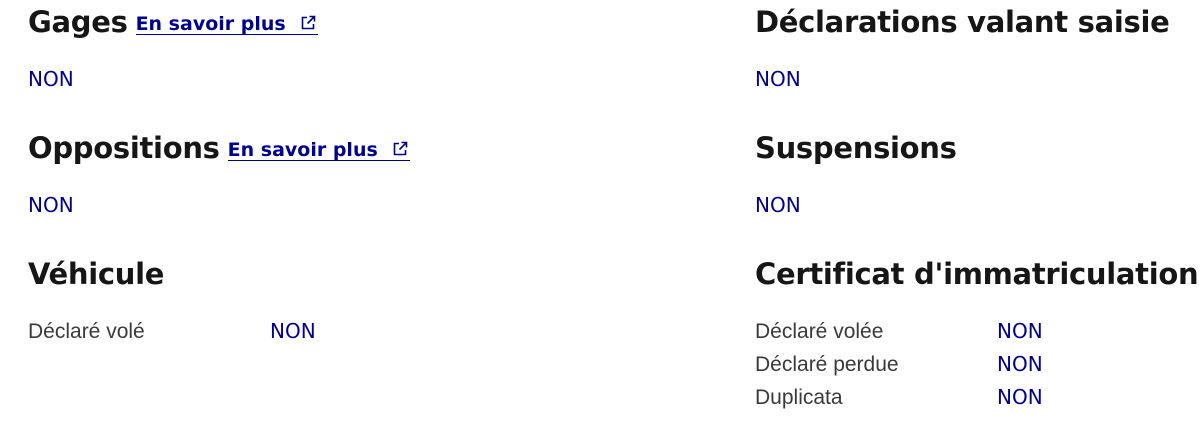  I want to click on oppositions-title: Oppositions, so click(124, 148).